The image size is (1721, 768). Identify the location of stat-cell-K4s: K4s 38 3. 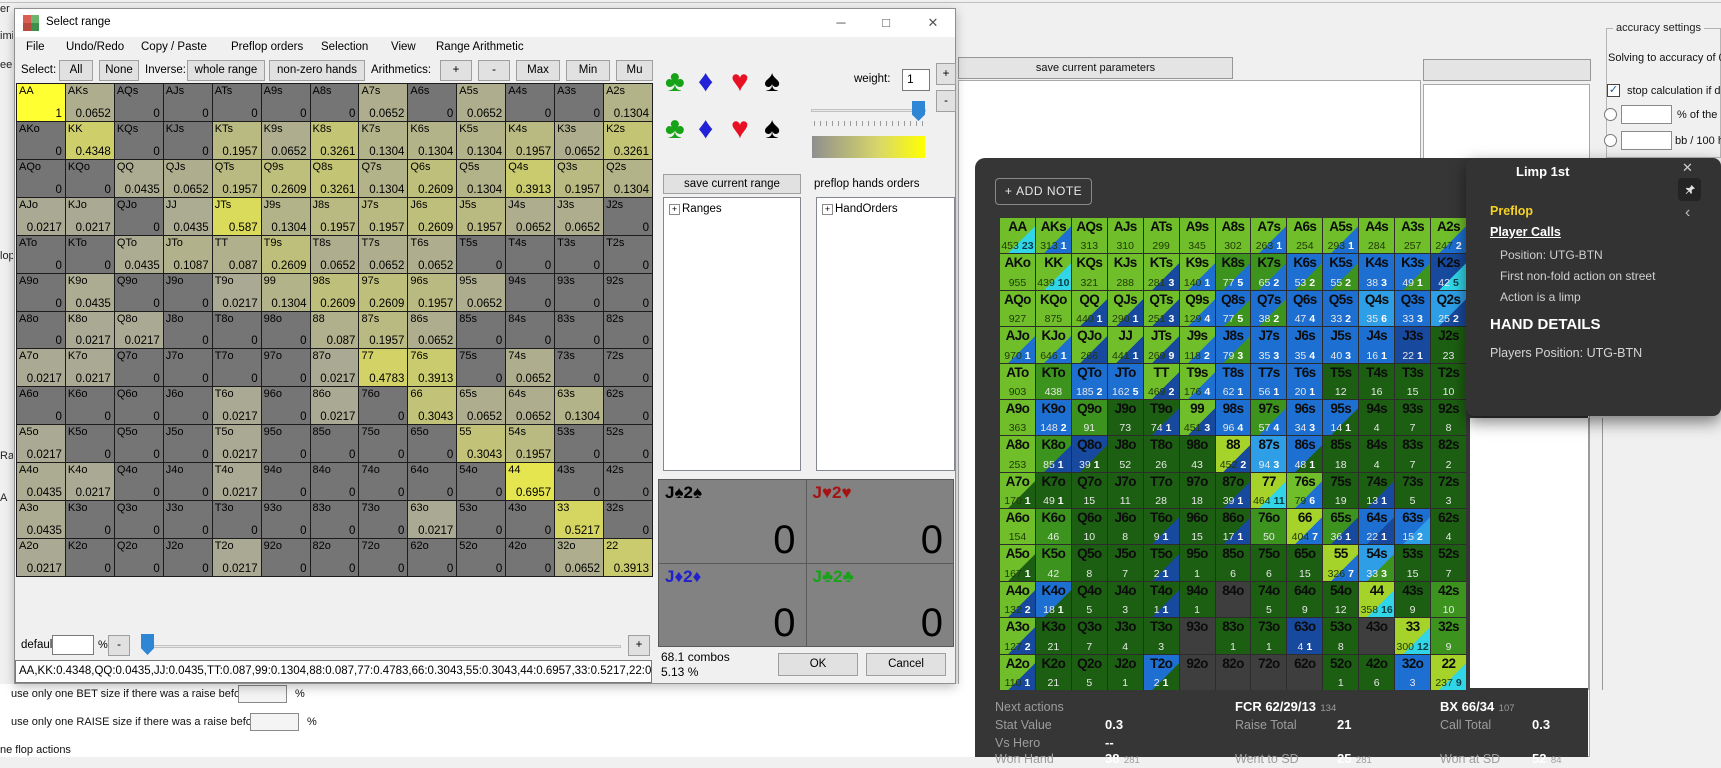
(1377, 272).